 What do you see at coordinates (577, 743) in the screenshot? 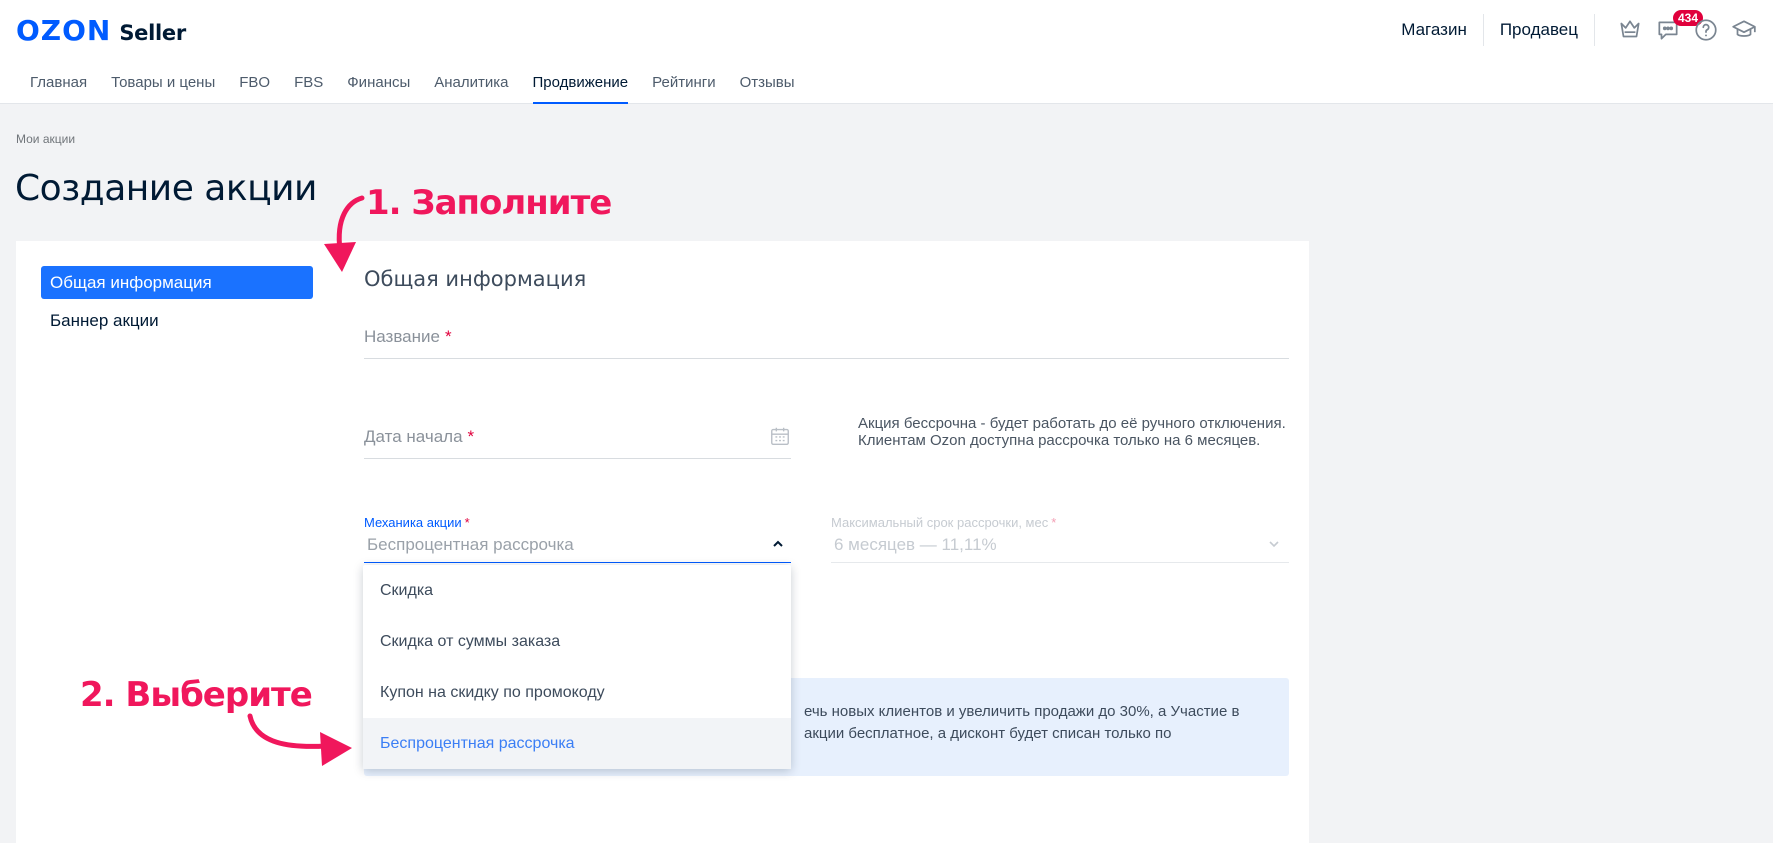
I see `option-installment: Беспроцентная рассрочка` at bounding box center [577, 743].